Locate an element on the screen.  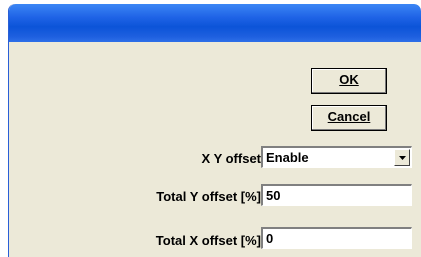
title-bar is located at coordinates (215, 23).